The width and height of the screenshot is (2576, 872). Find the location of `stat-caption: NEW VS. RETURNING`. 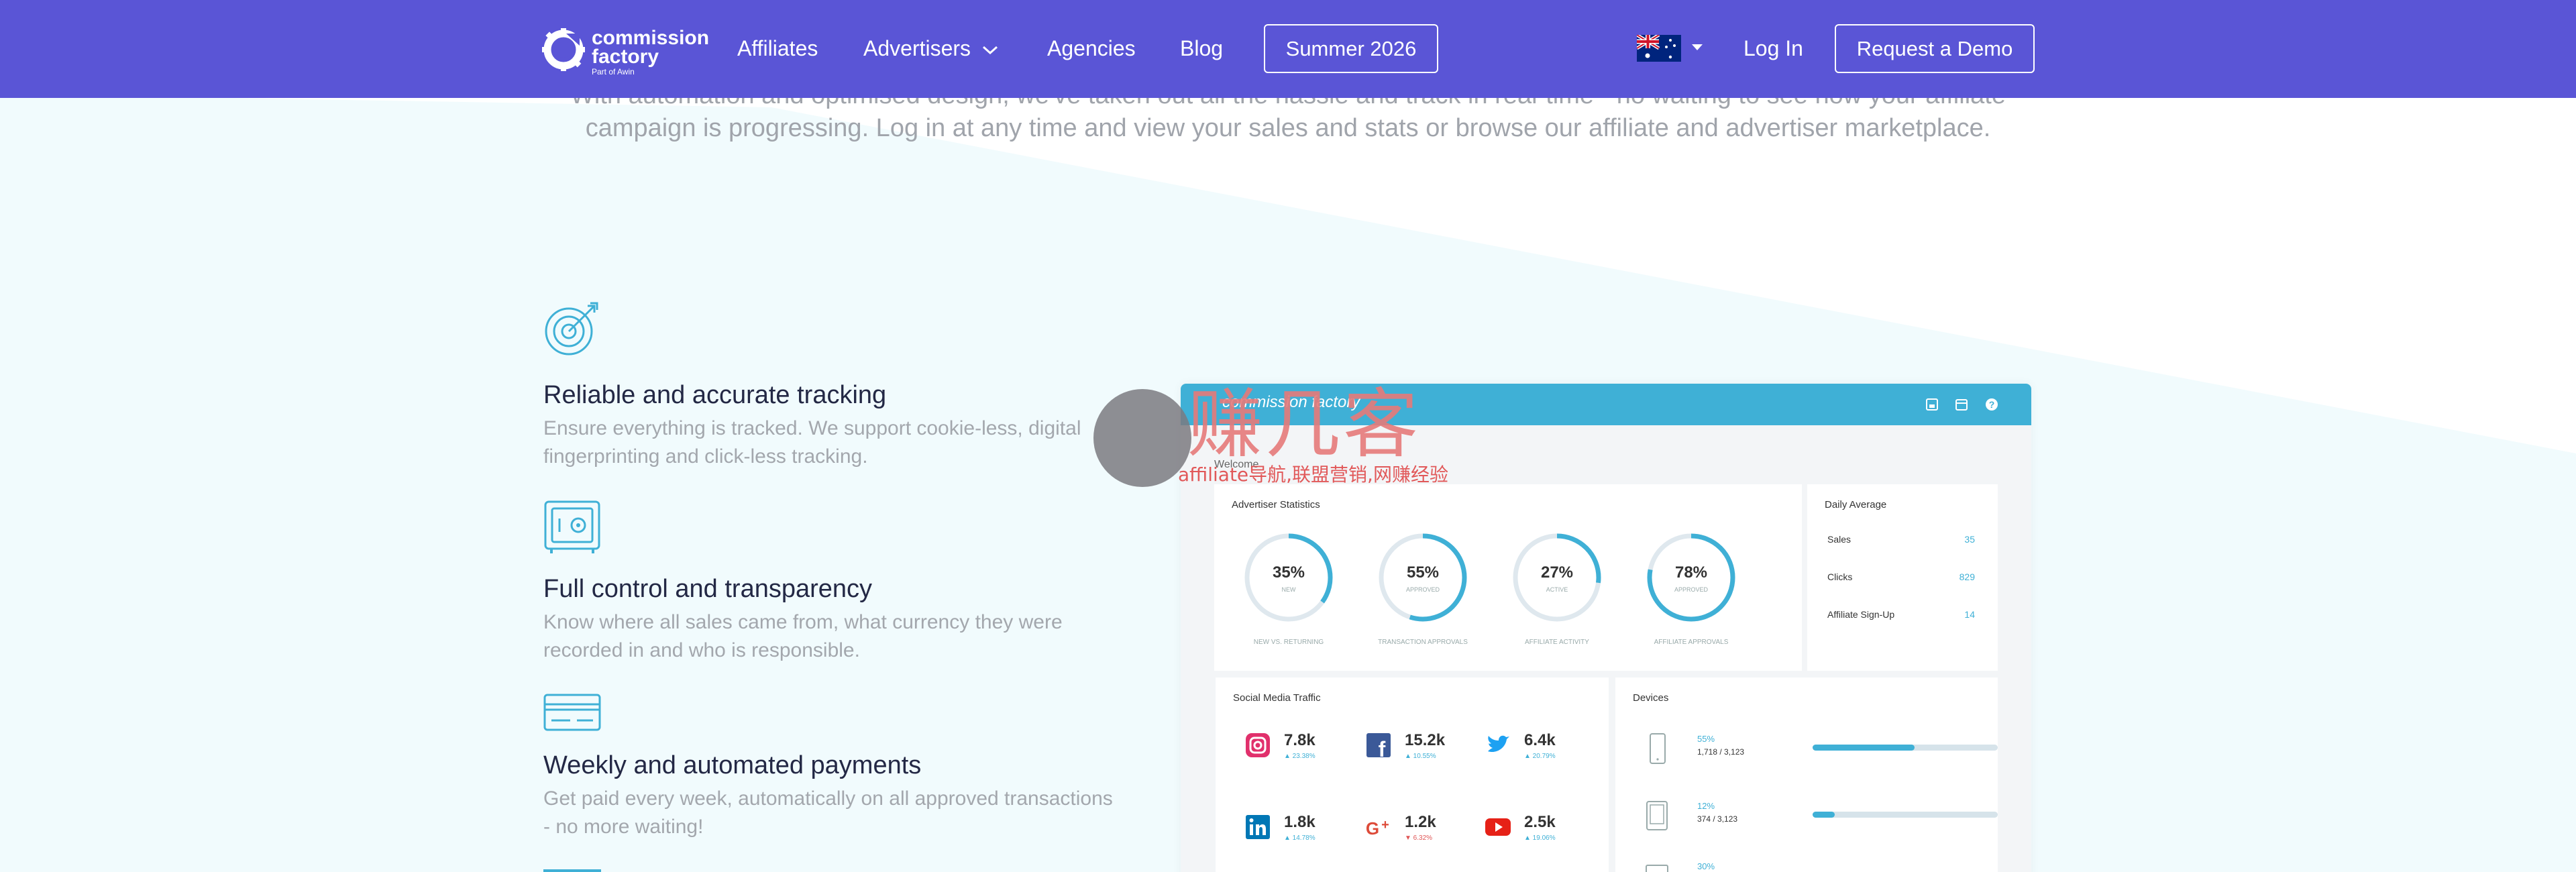

stat-caption: NEW VS. RETURNING is located at coordinates (1288, 642).